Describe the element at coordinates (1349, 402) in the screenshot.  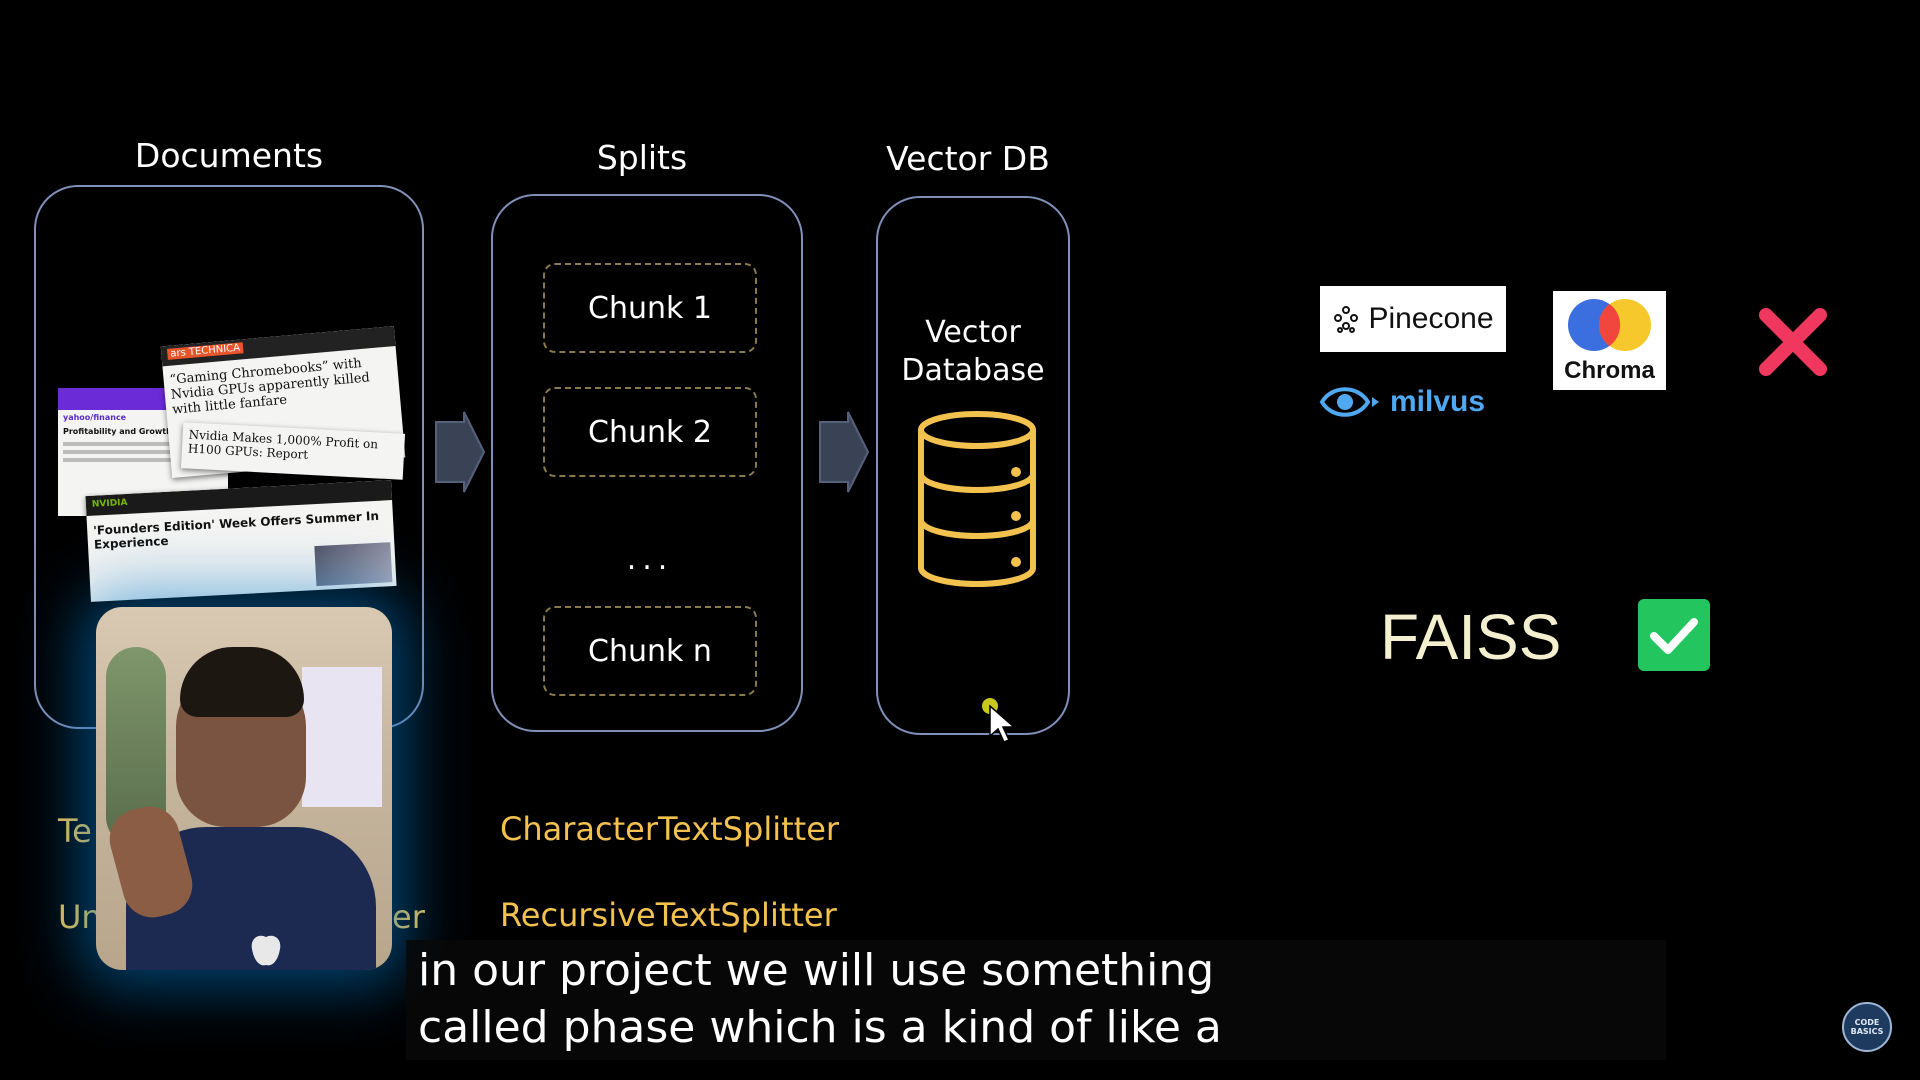
I see `milvus-eye-icon` at that location.